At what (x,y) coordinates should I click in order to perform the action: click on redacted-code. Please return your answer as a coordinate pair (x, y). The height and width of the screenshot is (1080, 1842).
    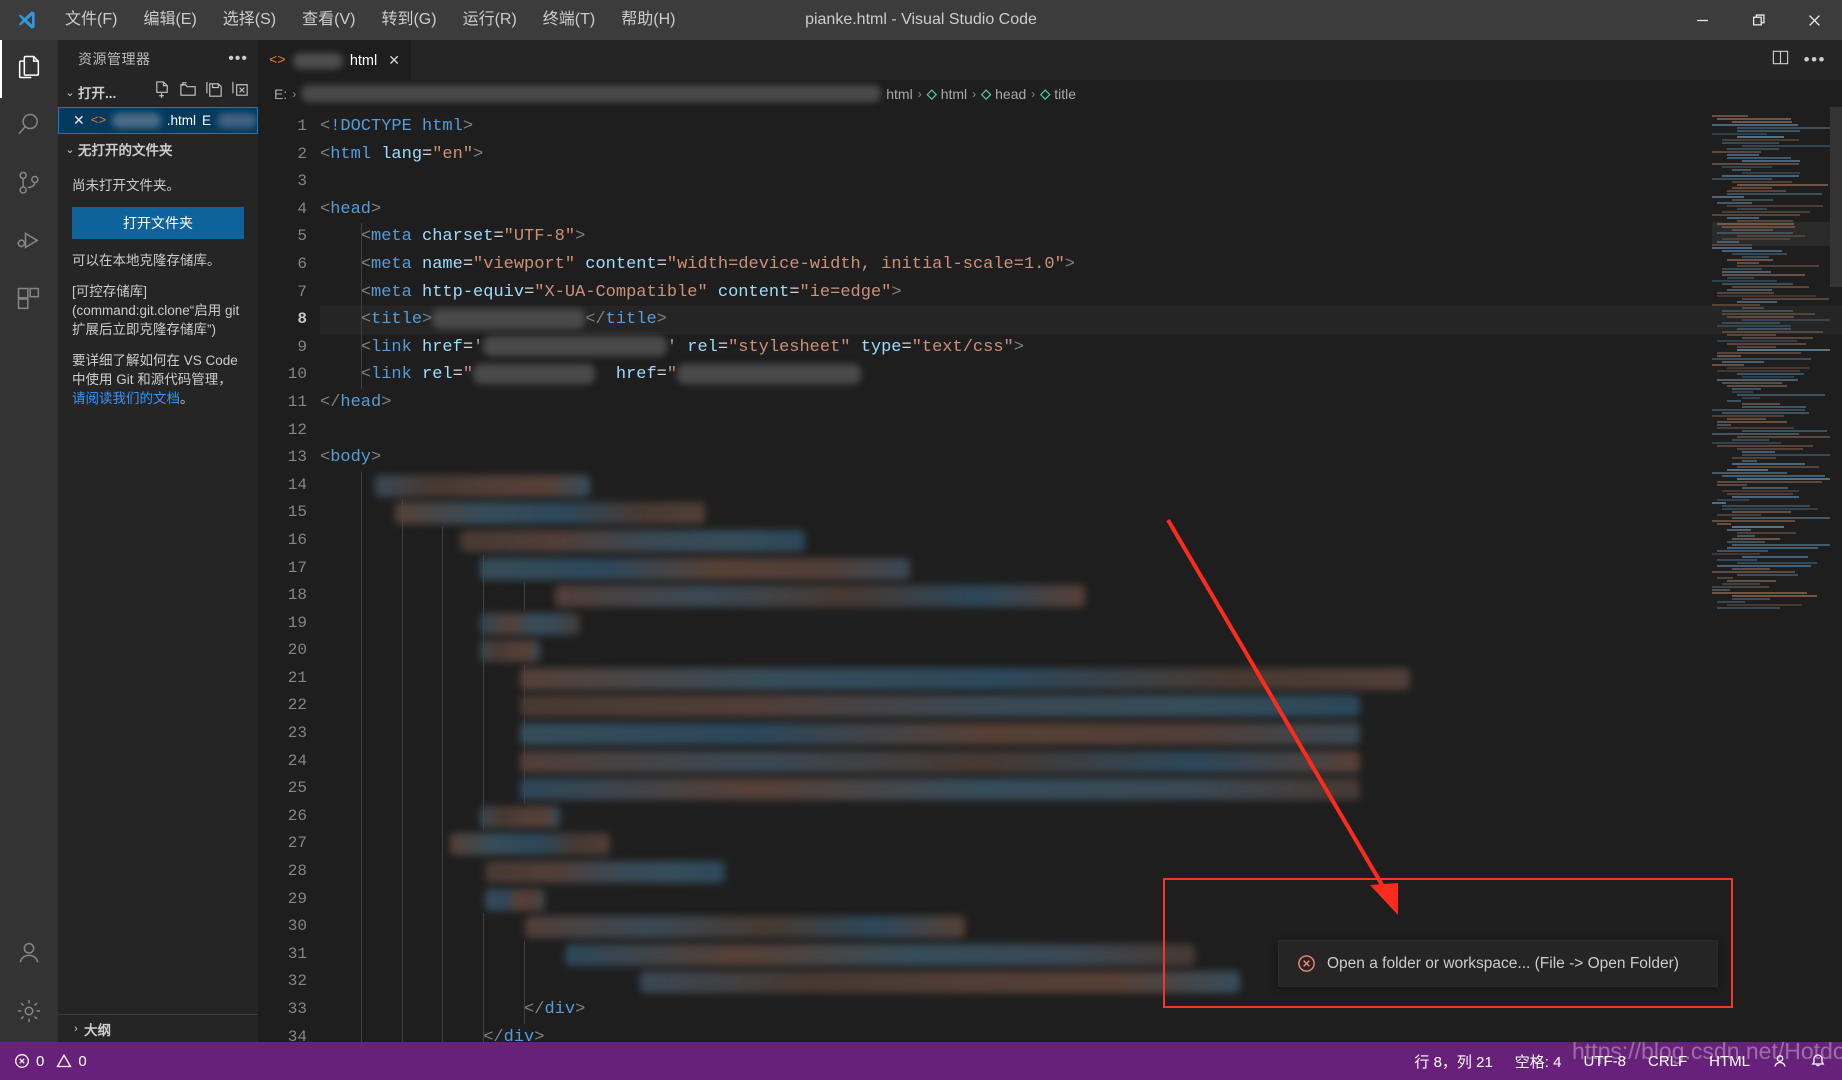
    Looking at the image, I should click on (509, 318).